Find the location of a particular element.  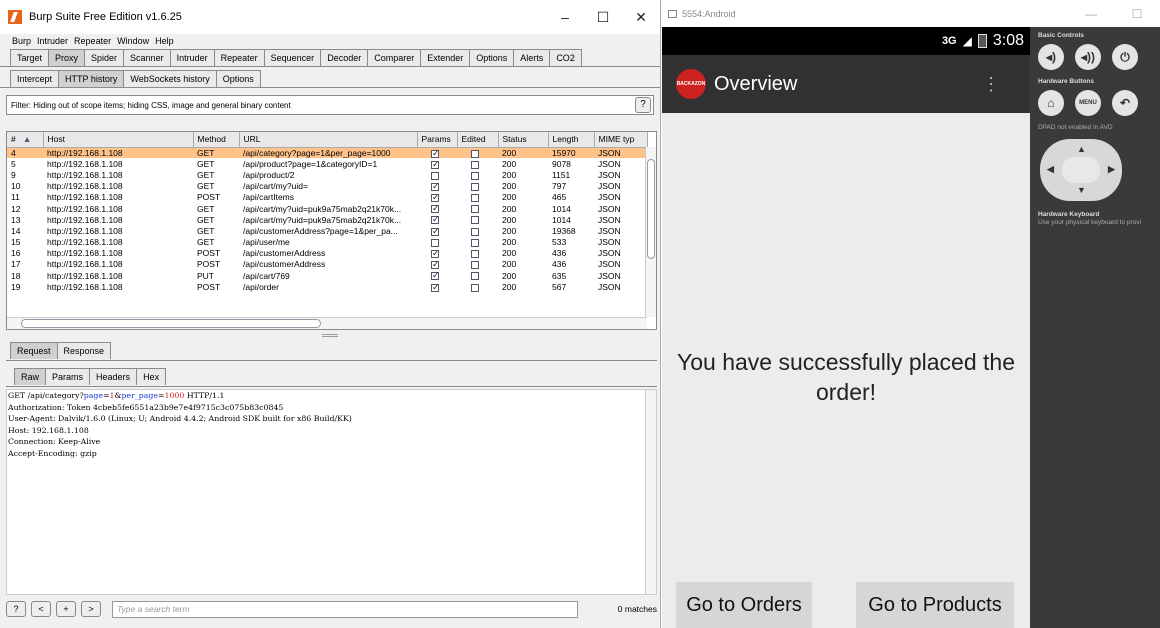

tab-options: Options is located at coordinates (492, 57).